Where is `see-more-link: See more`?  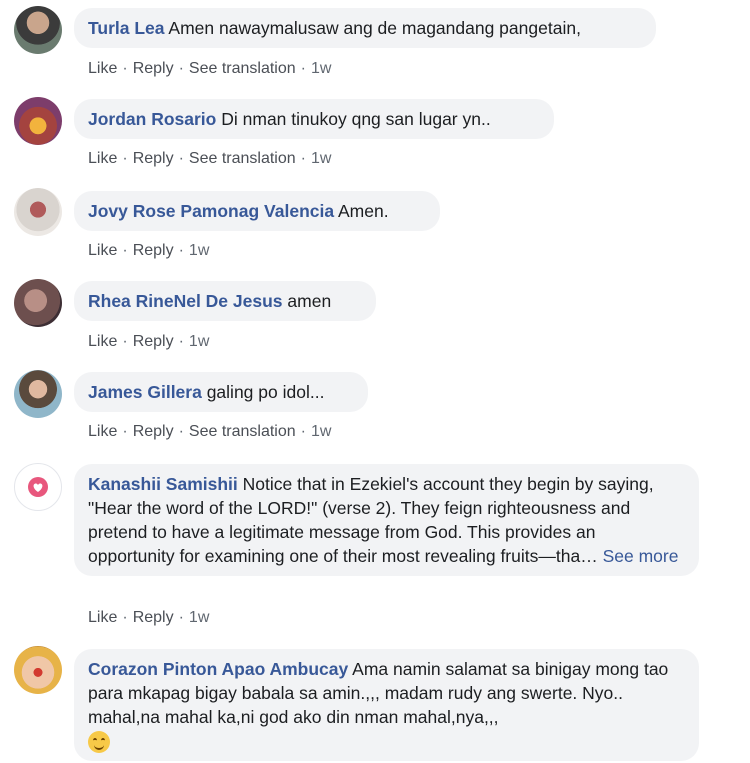 see-more-link: See more is located at coordinates (641, 556).